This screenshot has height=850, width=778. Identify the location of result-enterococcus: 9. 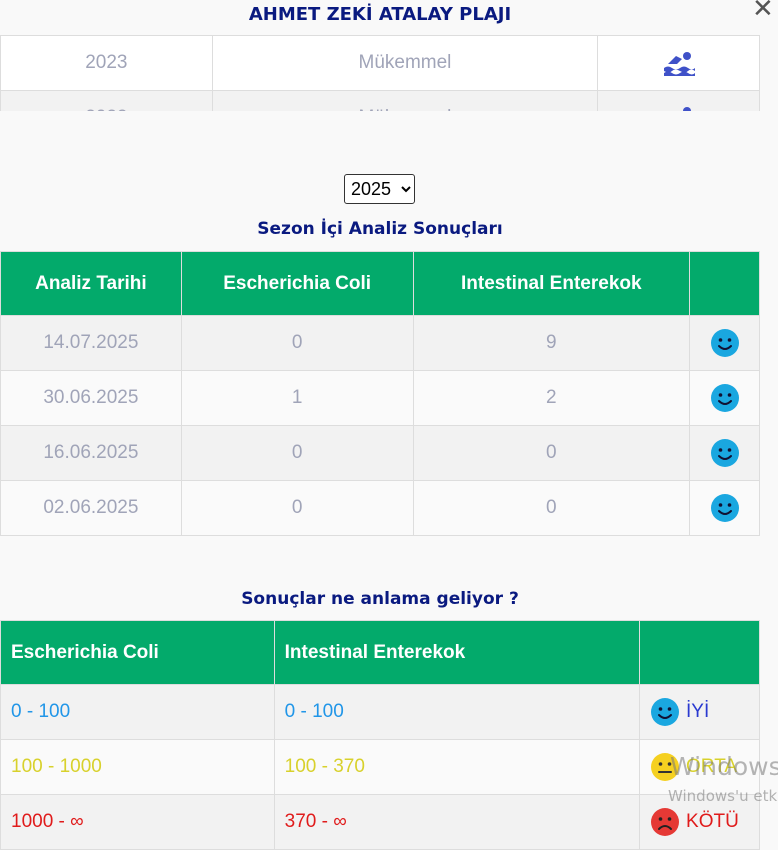
(551, 343).